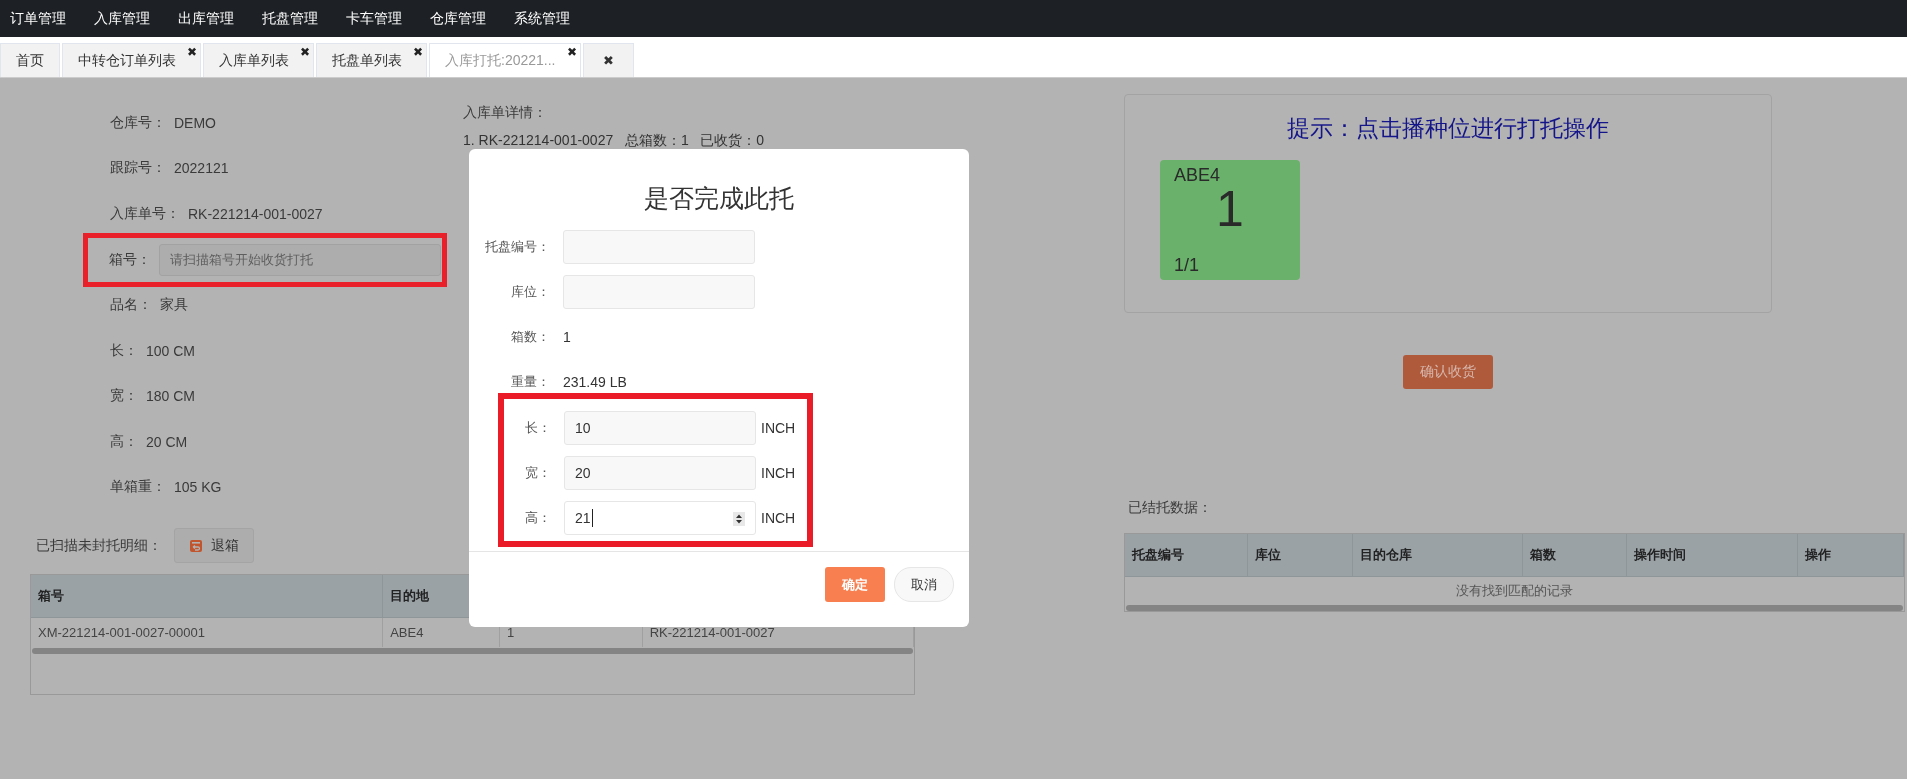  What do you see at coordinates (1437, 555) in the screenshot?
I see `column-header: 目的仓库` at bounding box center [1437, 555].